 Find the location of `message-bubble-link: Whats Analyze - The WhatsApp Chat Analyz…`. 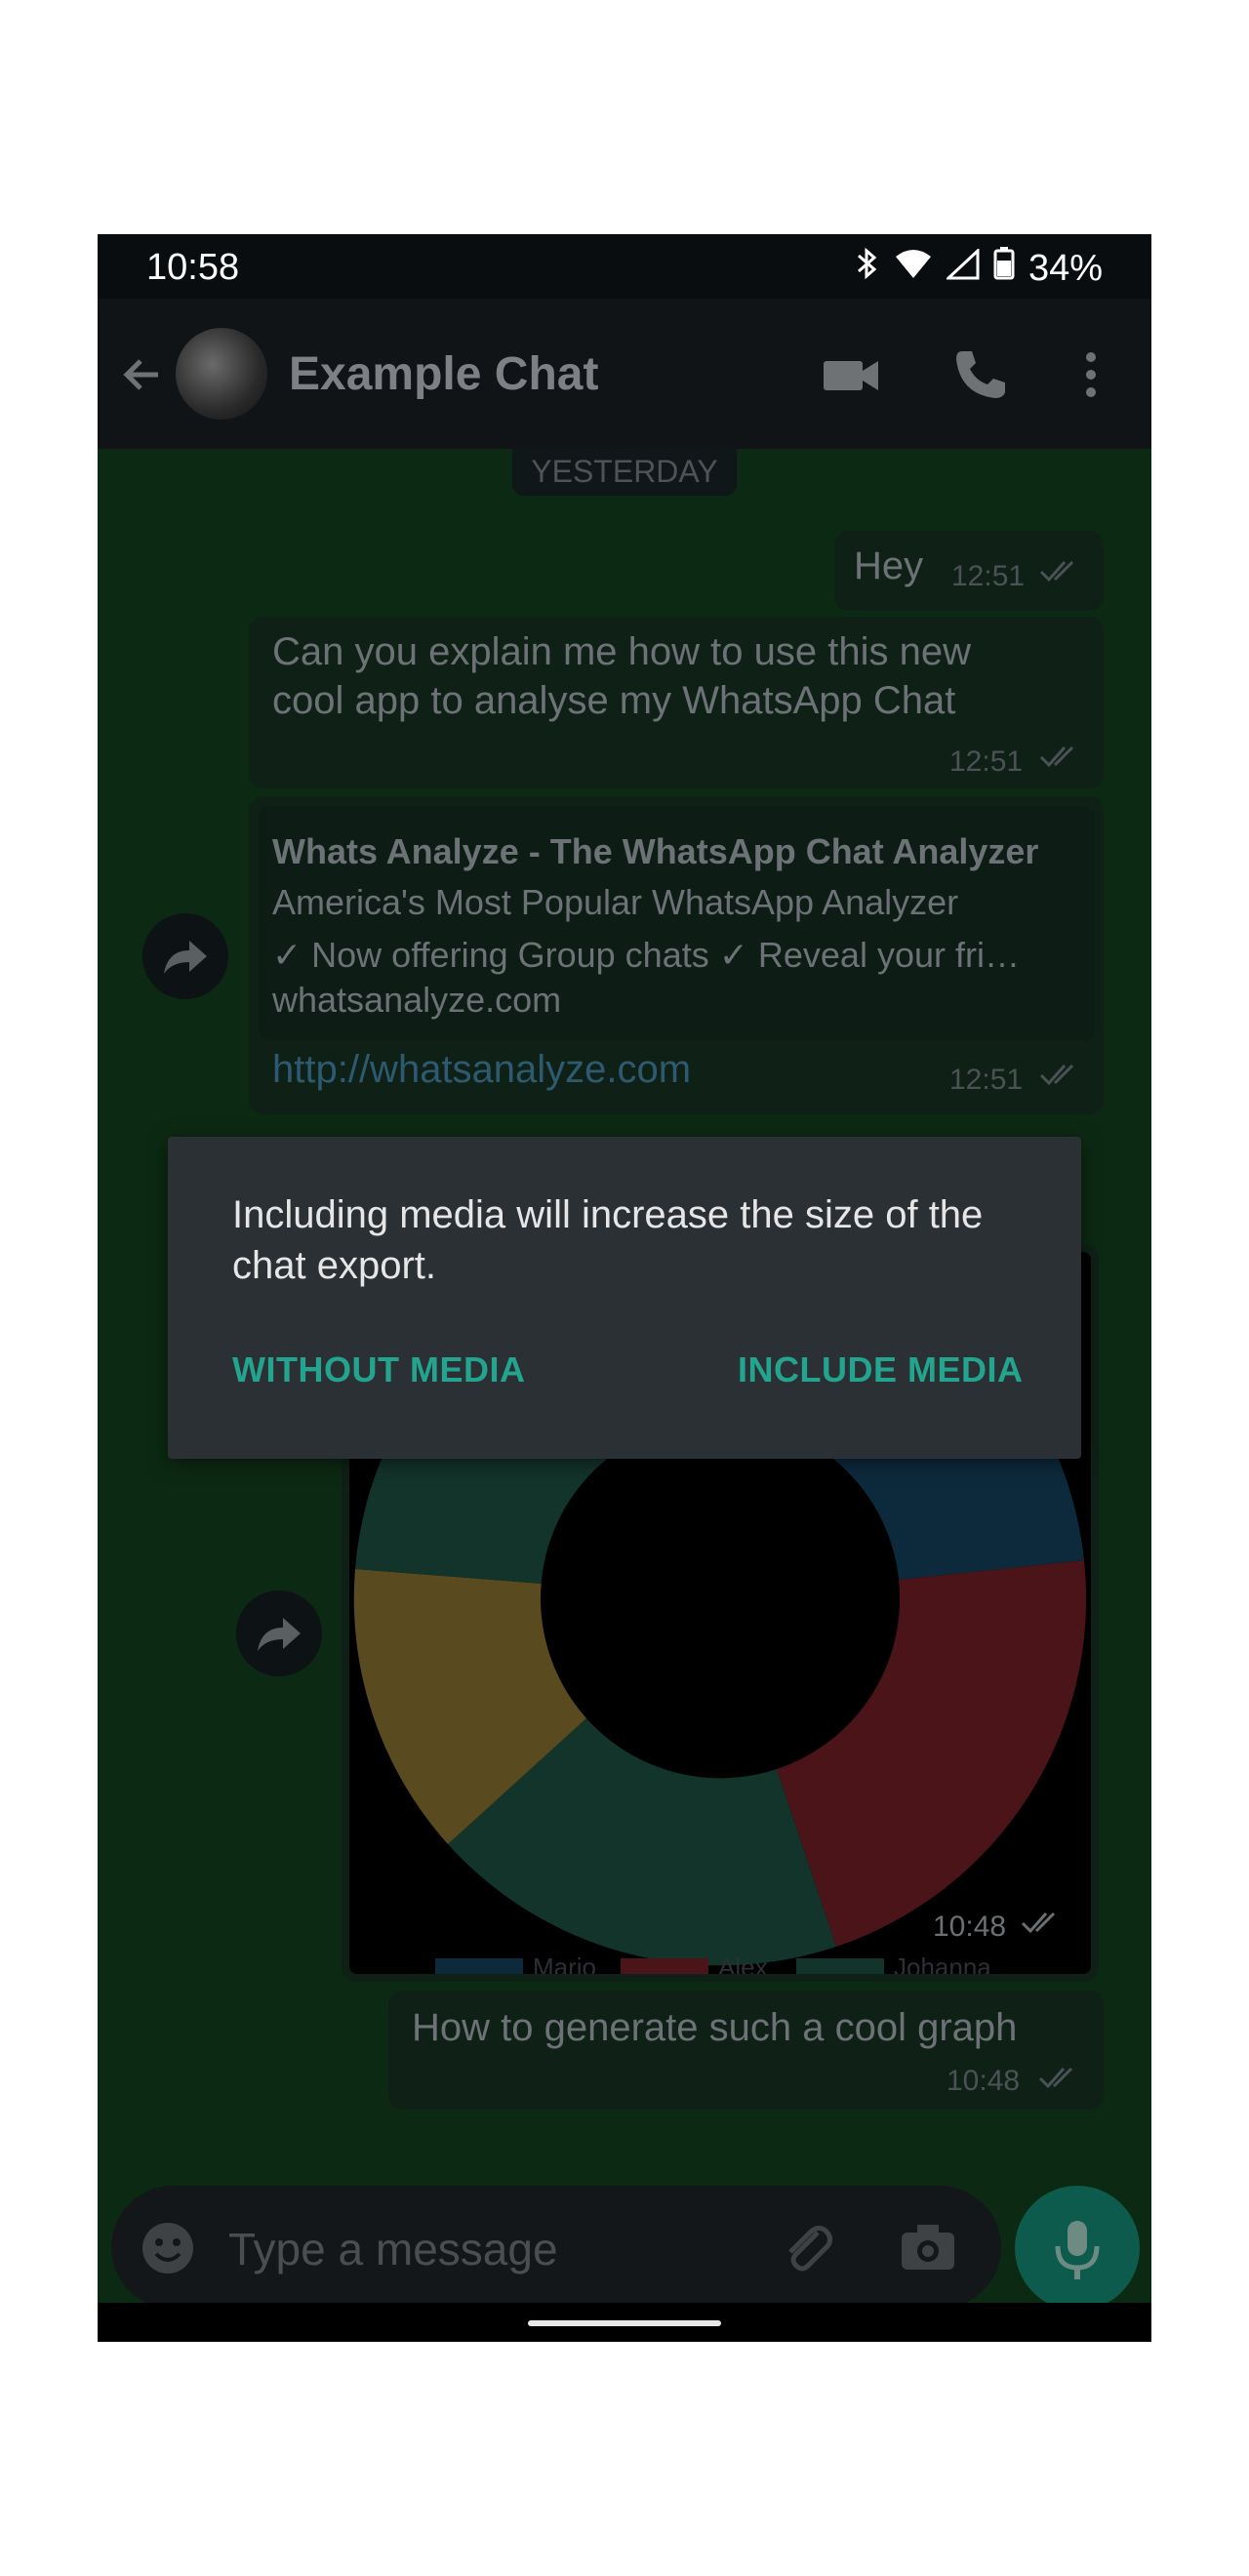

message-bubble-link: Whats Analyze - The WhatsApp Chat Analyz… is located at coordinates (676, 955).